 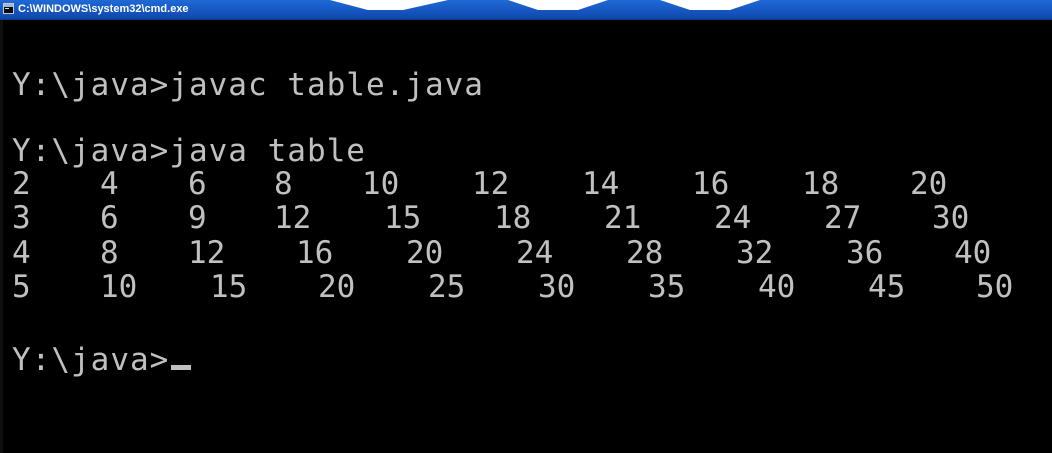 What do you see at coordinates (21, 218) in the screenshot?
I see `output-cell: 3` at bounding box center [21, 218].